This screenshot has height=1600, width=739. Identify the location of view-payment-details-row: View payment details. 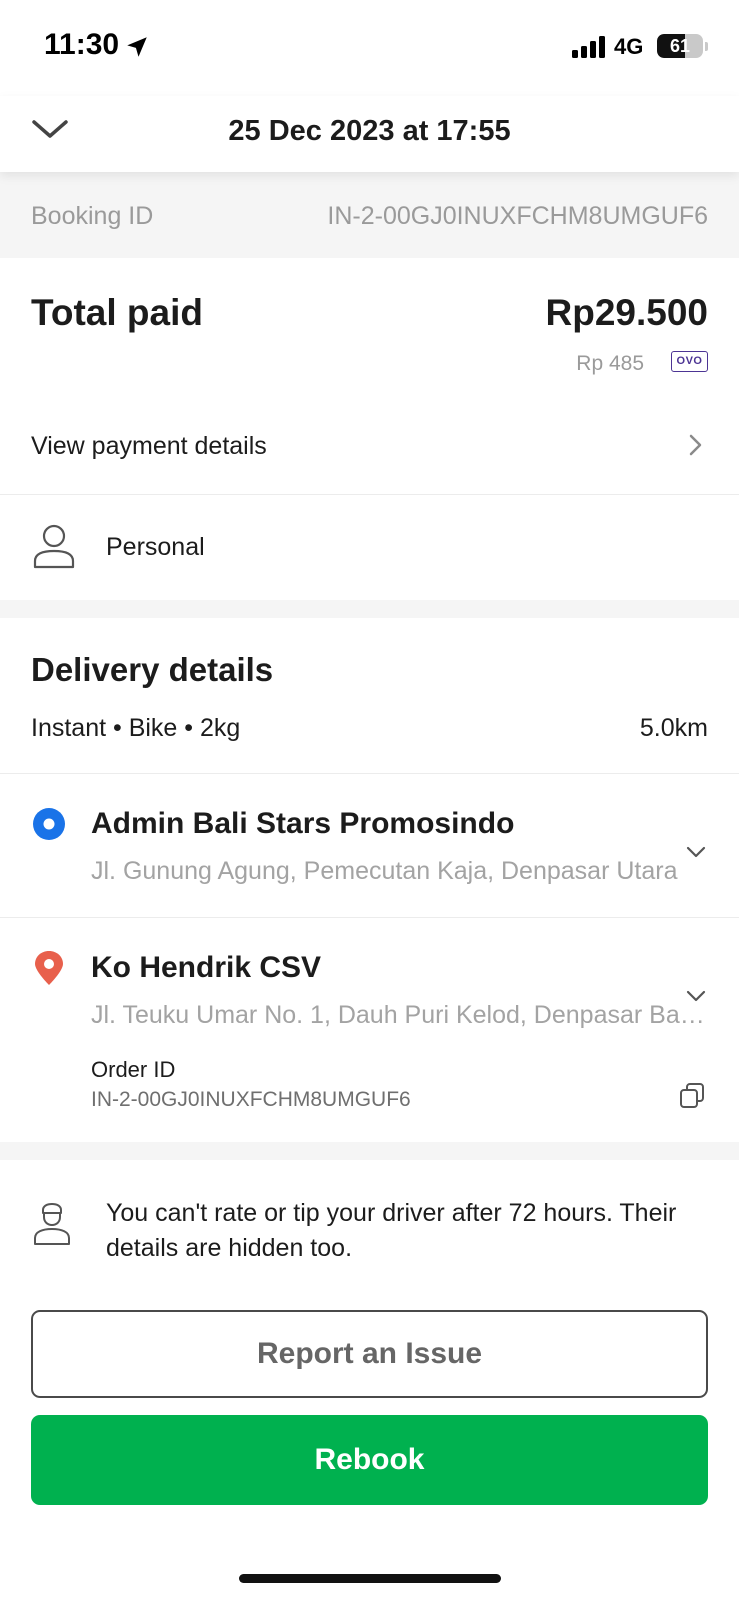
(369, 449).